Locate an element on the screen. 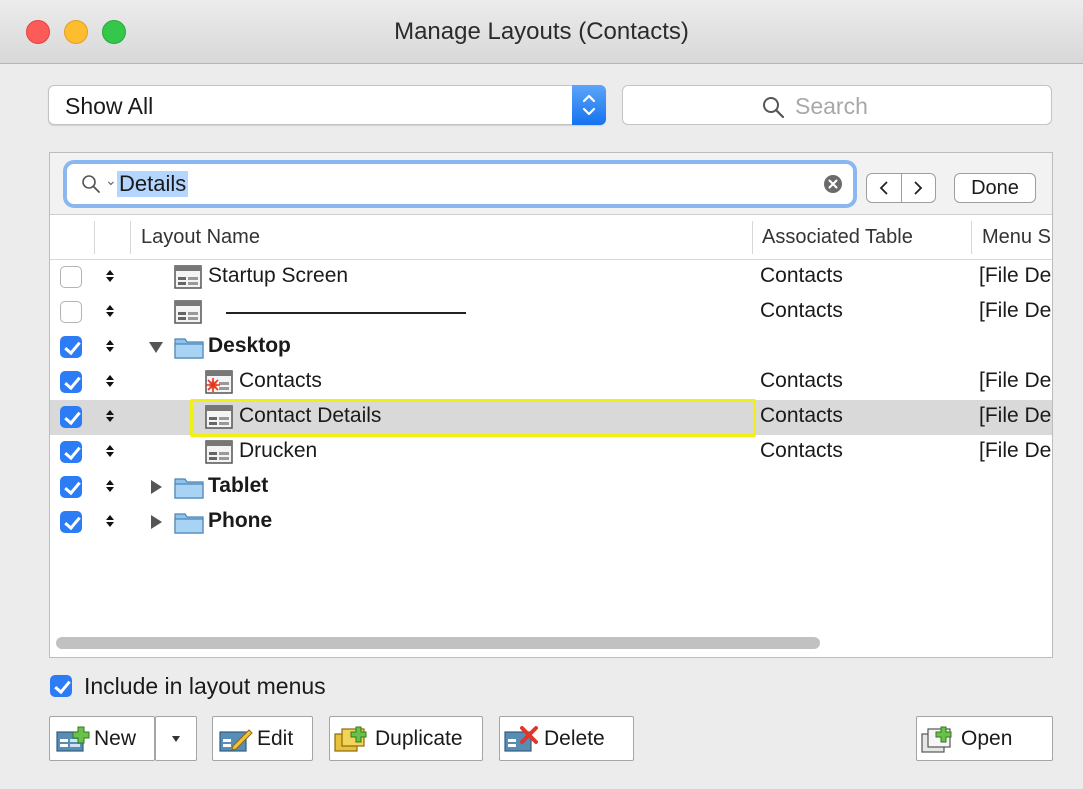  column-header: Layout Name Associated Table Menu S is located at coordinates (551, 237).